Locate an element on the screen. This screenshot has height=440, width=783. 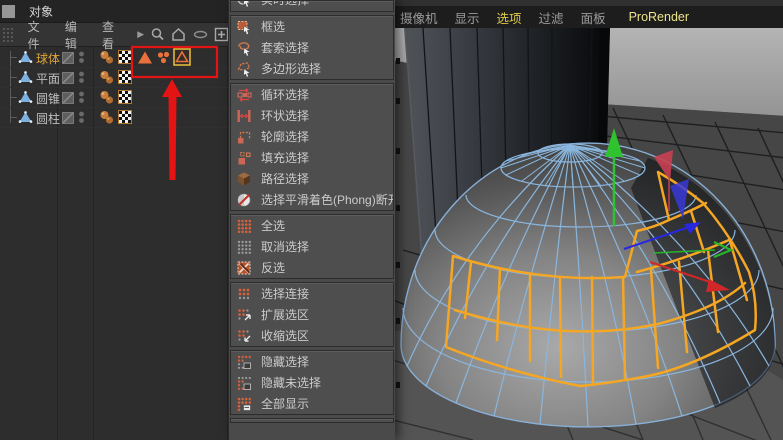
panel-window-icon is located at coordinates (8, 11).